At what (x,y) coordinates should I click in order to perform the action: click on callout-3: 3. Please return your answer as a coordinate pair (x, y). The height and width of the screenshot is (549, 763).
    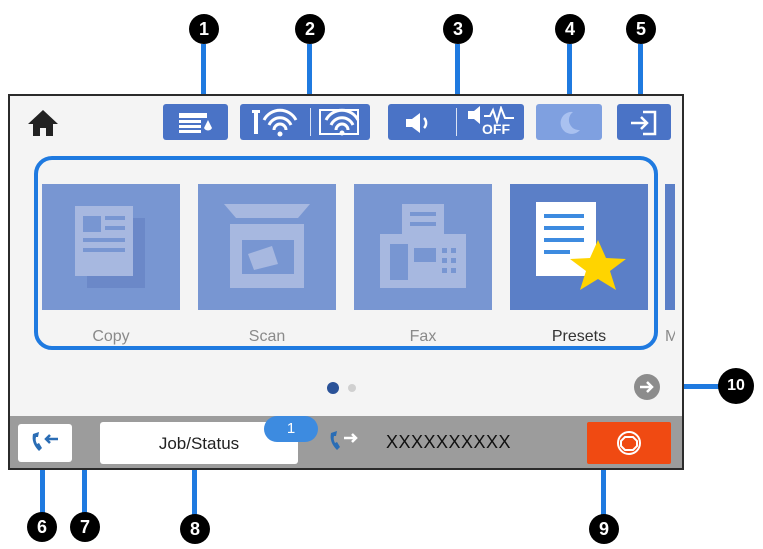
    Looking at the image, I should click on (458, 29).